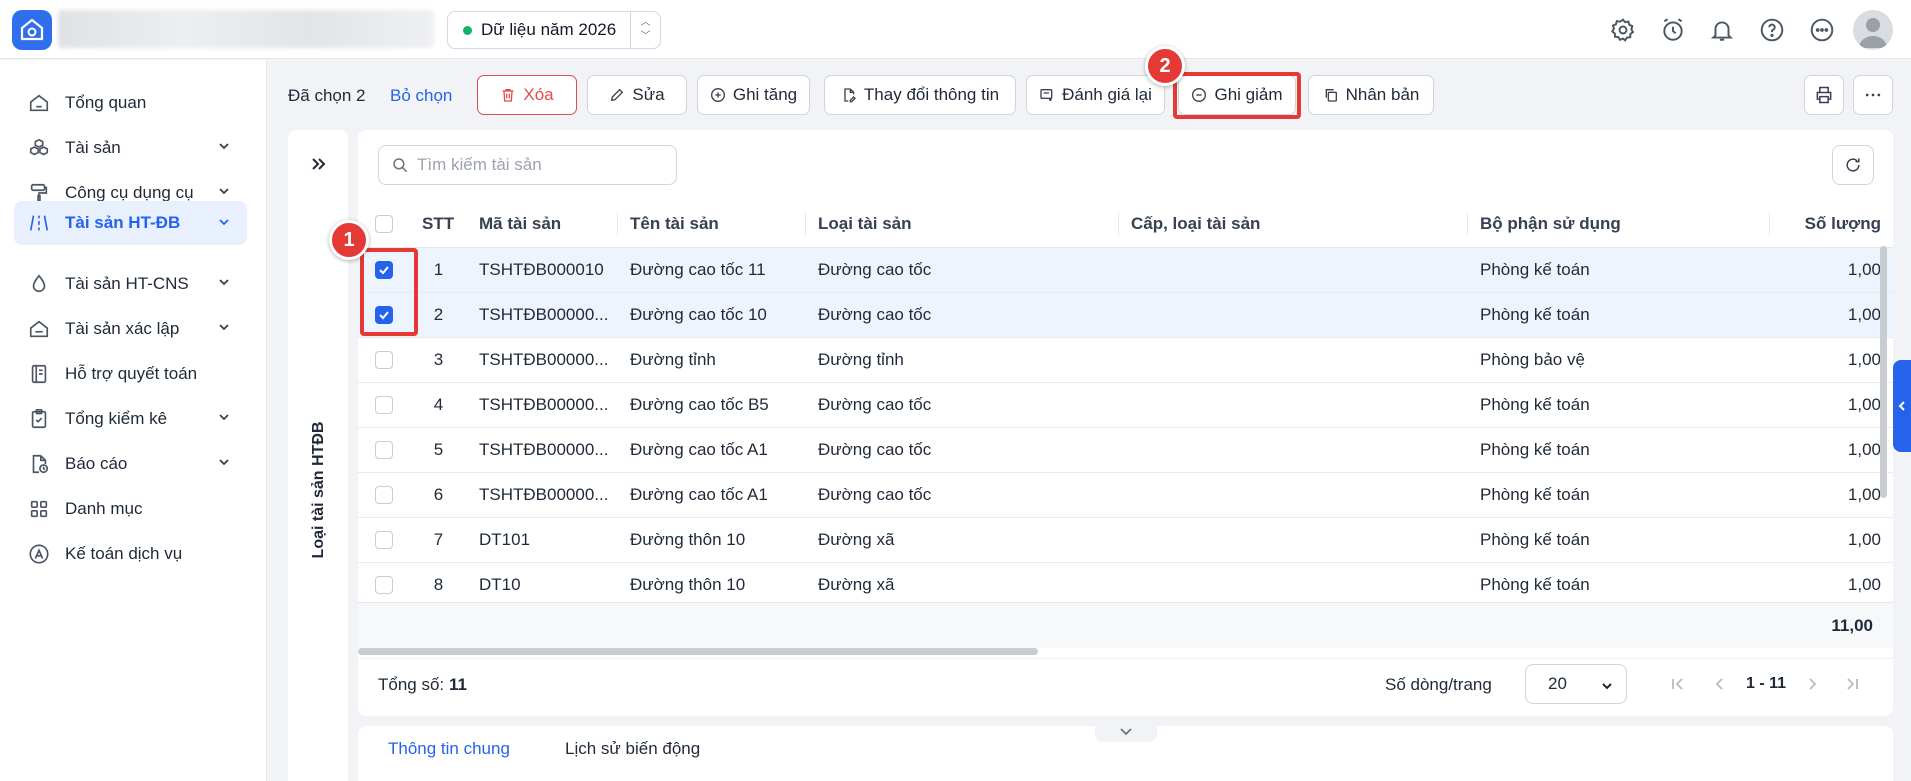 This screenshot has width=1911, height=781. Describe the element at coordinates (1812, 684) in the screenshot. I see `next-page-icon` at that location.